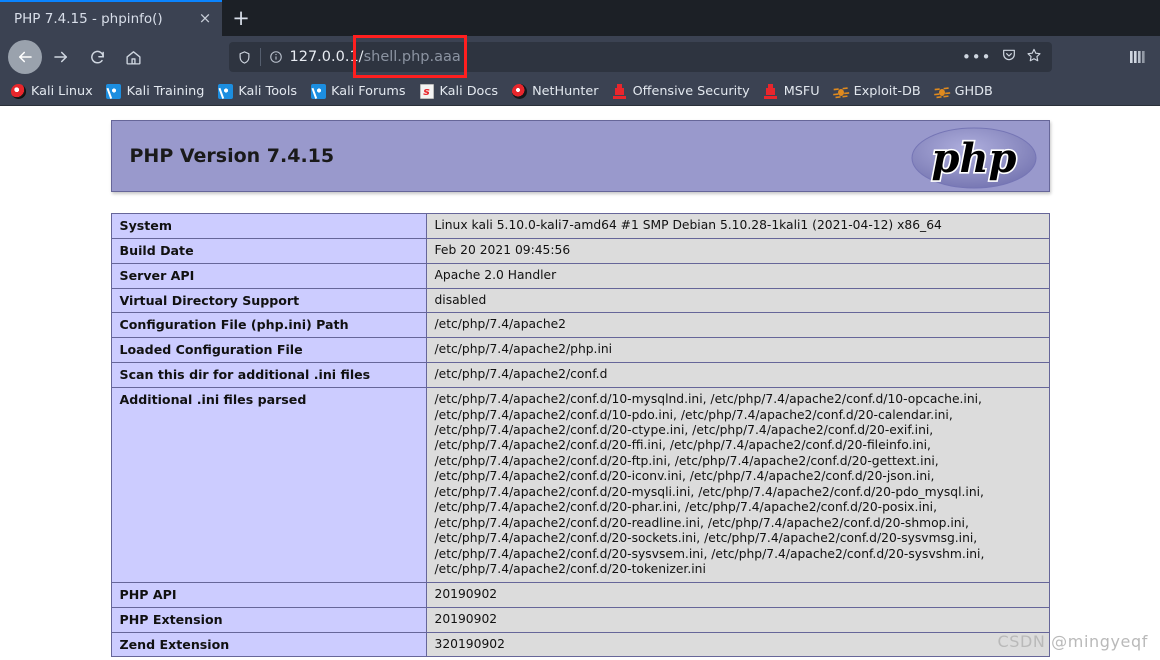  I want to click on reload-icon, so click(97, 56).